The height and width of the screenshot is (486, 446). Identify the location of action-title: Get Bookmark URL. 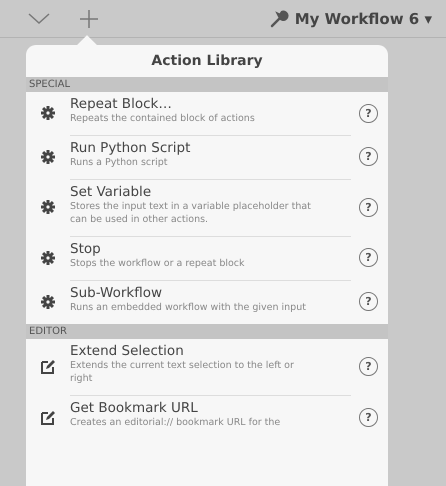
(134, 408).